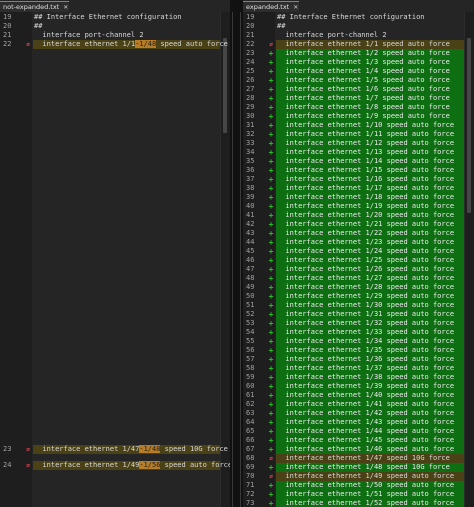 This screenshot has width=474, height=507. Describe the element at coordinates (374, 449) in the screenshot. I see `port-id: 1/46` at that location.